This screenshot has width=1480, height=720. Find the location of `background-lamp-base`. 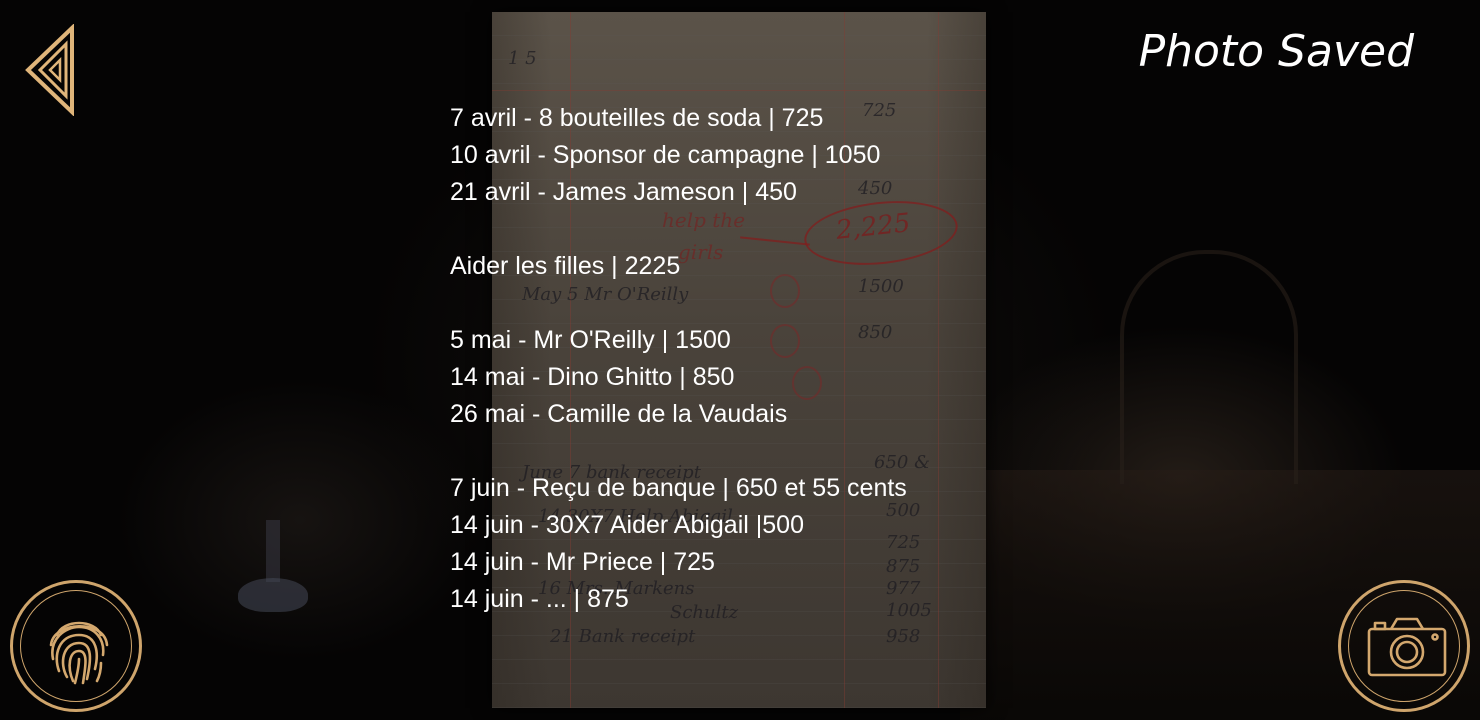

background-lamp-base is located at coordinates (273, 595).